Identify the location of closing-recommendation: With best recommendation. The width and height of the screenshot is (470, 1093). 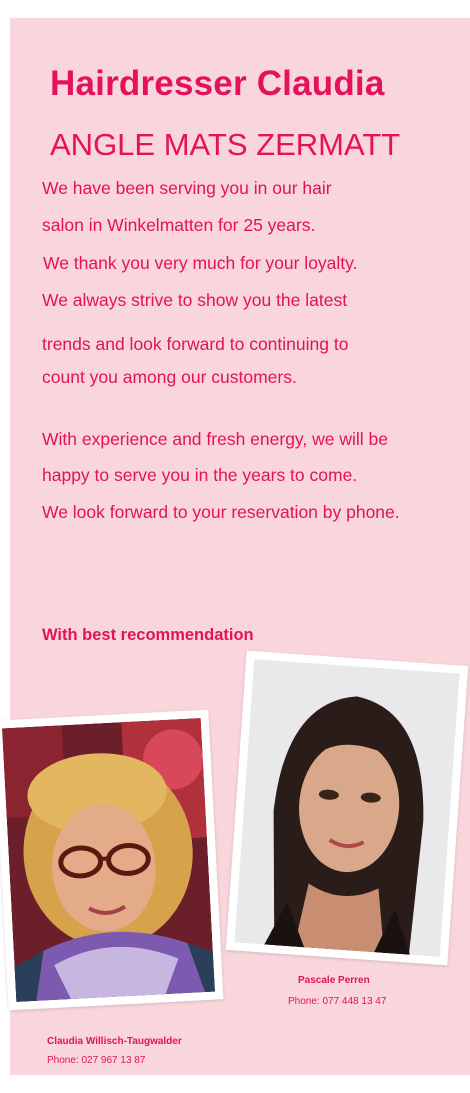
(148, 635).